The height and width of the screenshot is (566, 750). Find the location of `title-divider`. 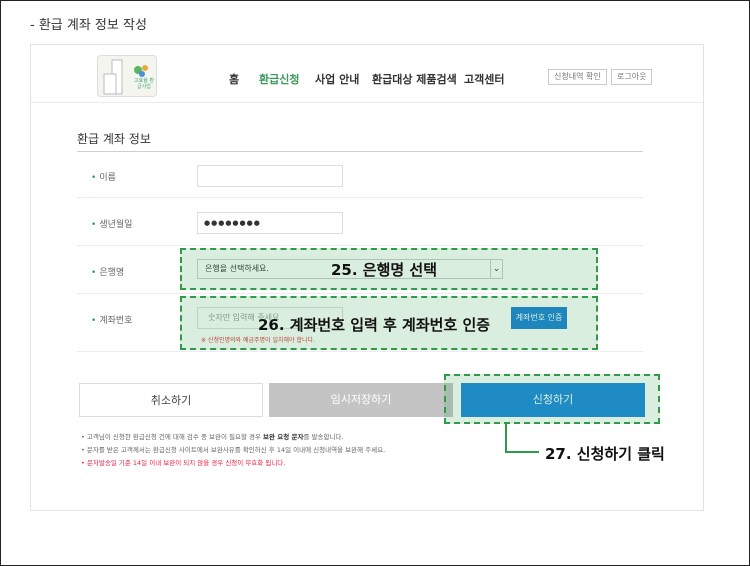

title-divider is located at coordinates (360, 151).